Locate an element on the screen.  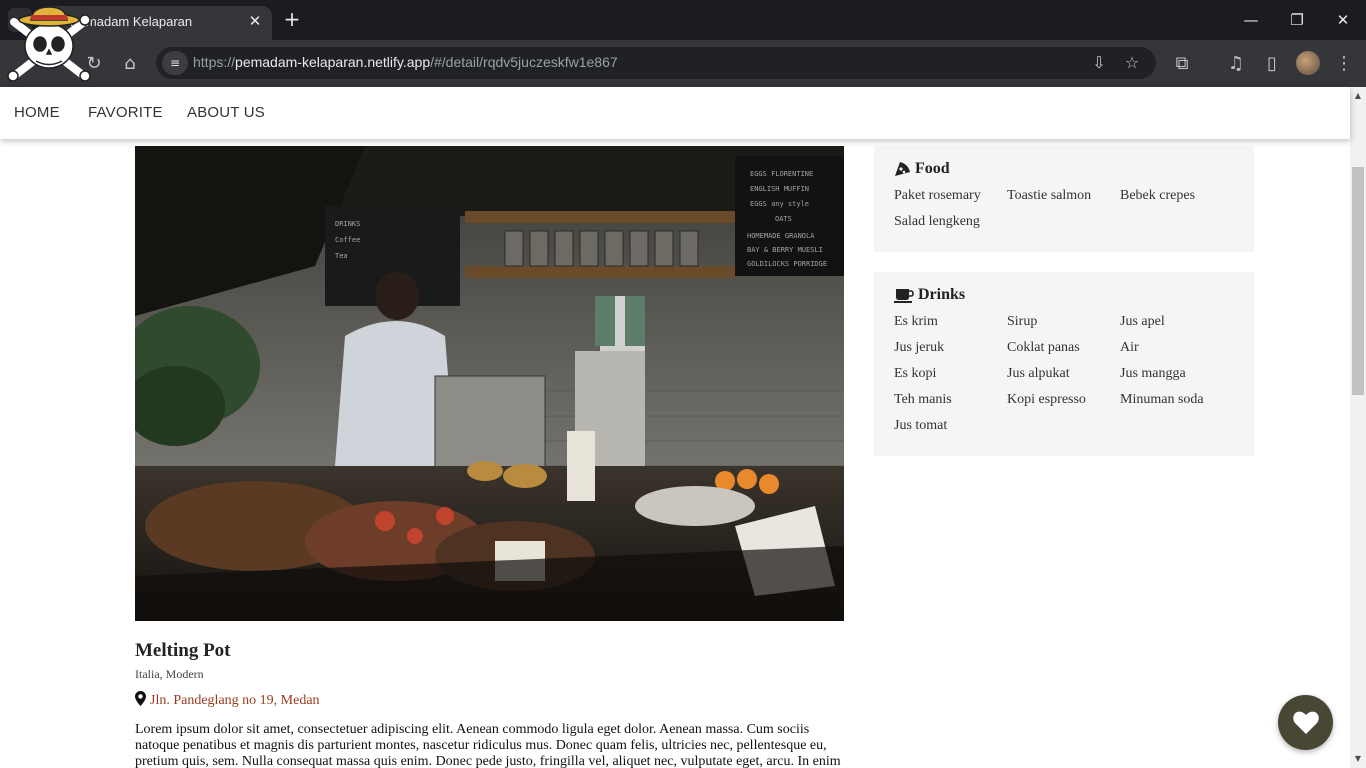
map-marker-icon is located at coordinates (140, 698).